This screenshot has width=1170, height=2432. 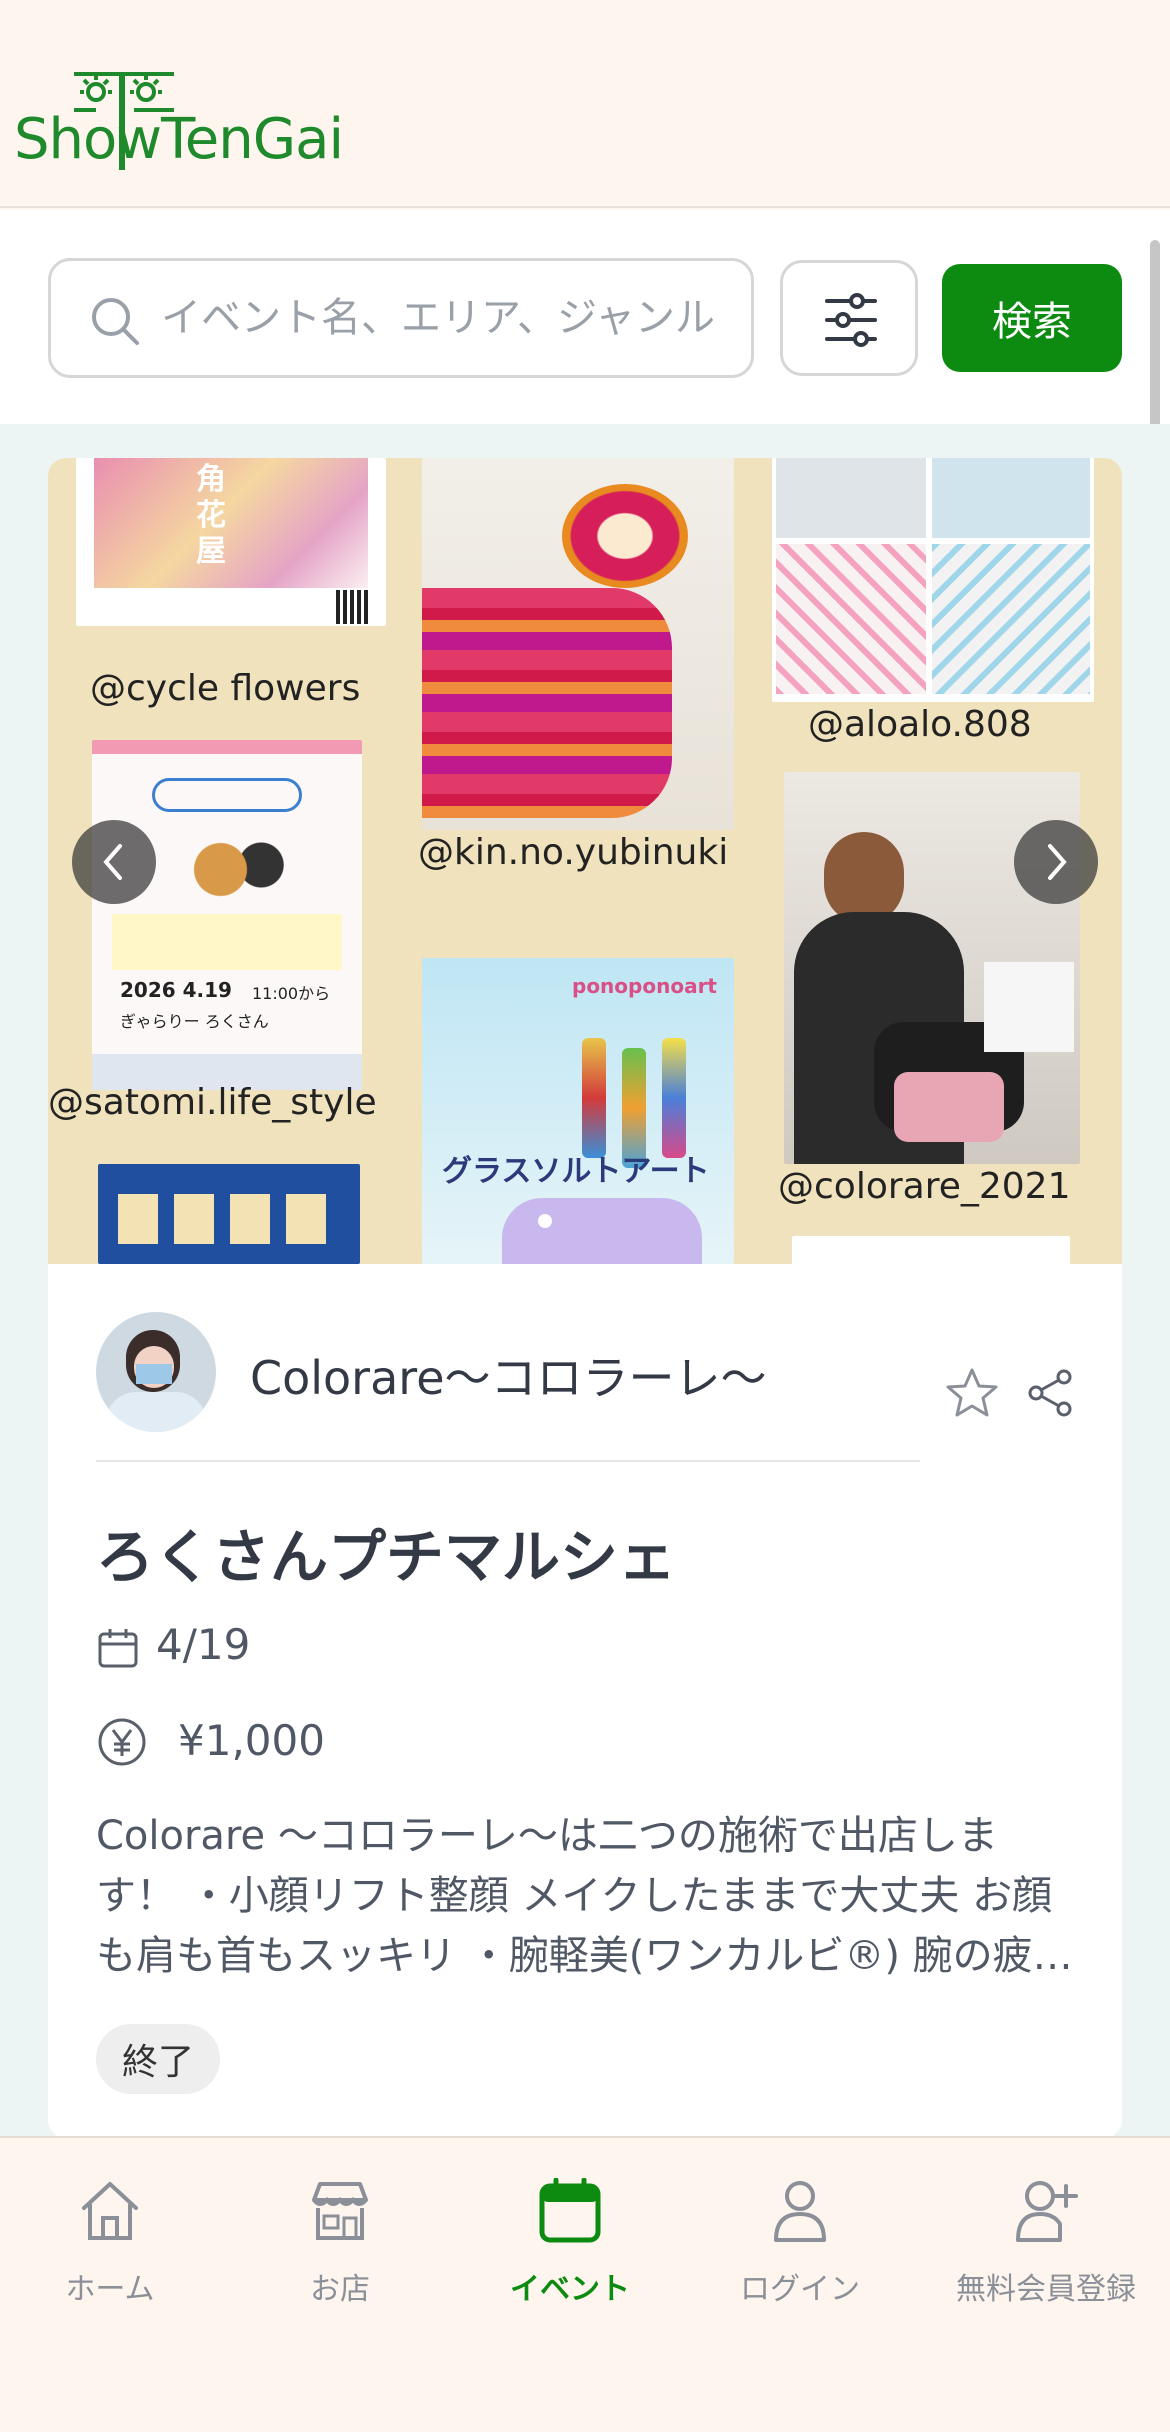 I want to click on carousel-label: @cycle flowers, so click(x=225, y=688).